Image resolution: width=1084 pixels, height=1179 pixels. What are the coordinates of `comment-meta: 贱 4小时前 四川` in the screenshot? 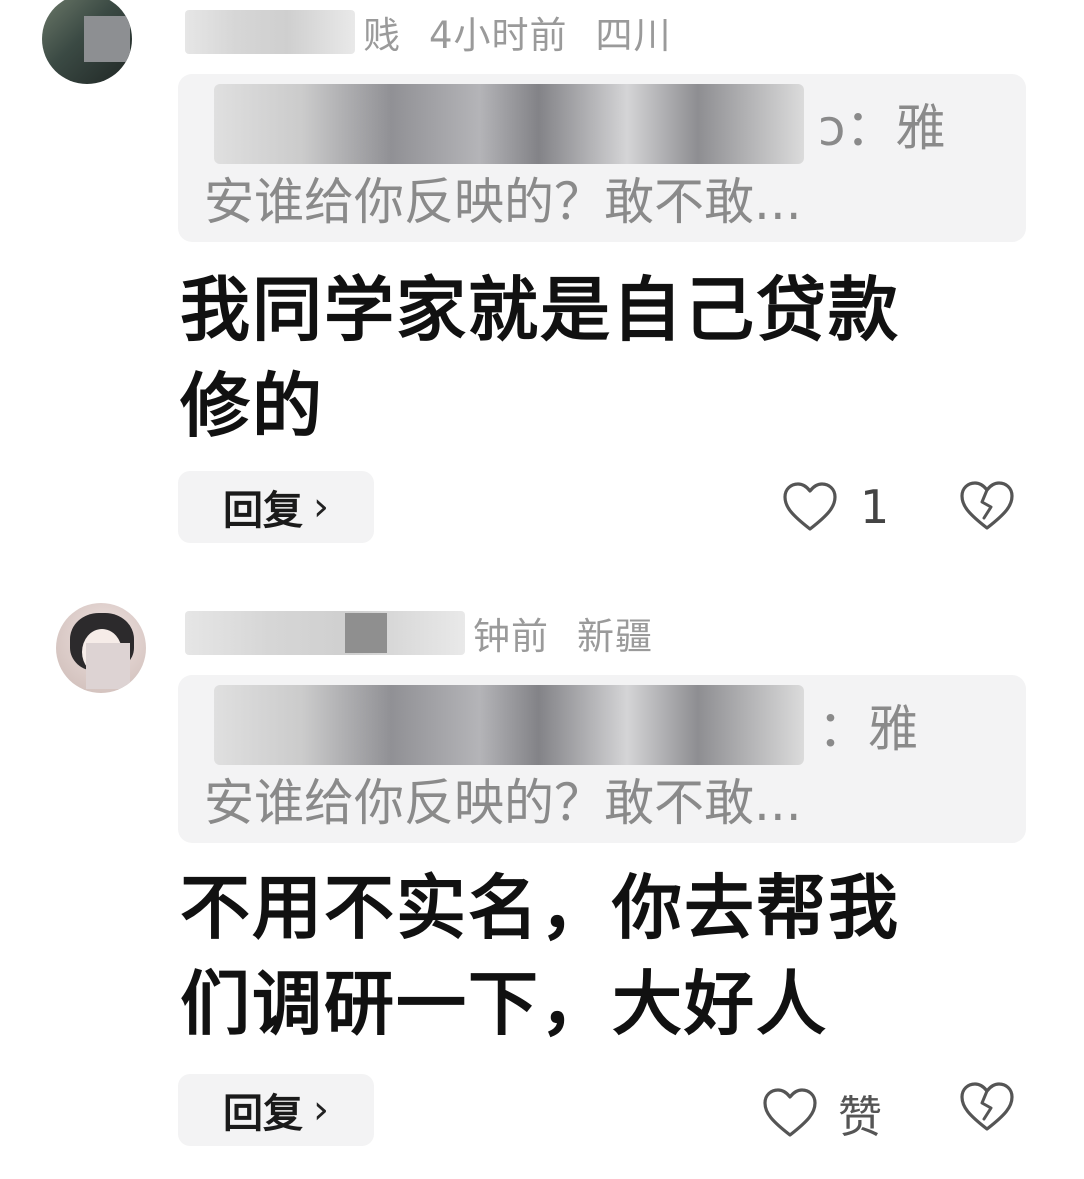 It's located at (428, 32).